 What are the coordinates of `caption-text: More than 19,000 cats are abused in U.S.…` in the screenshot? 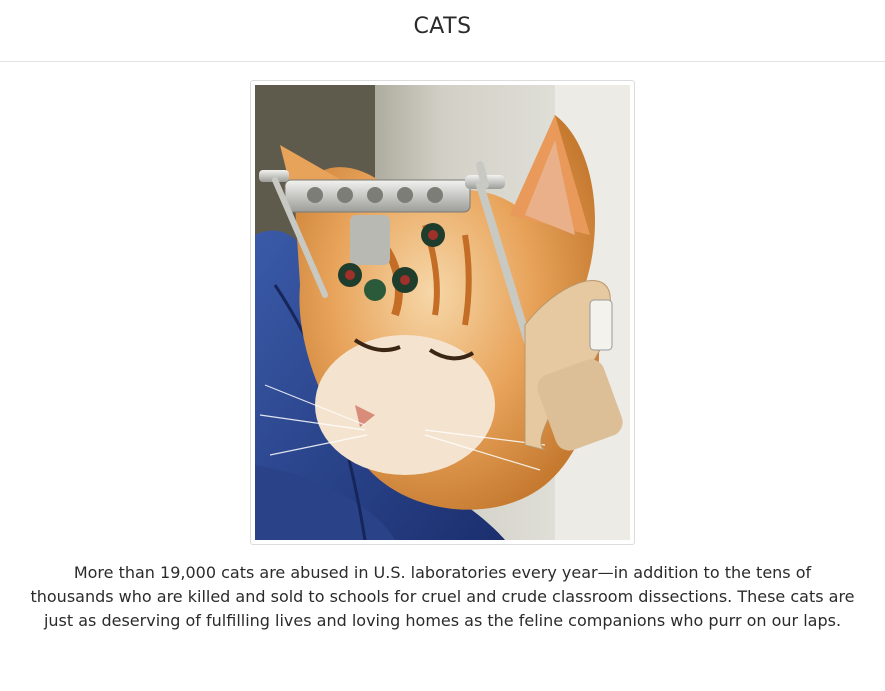 It's located at (442, 596).